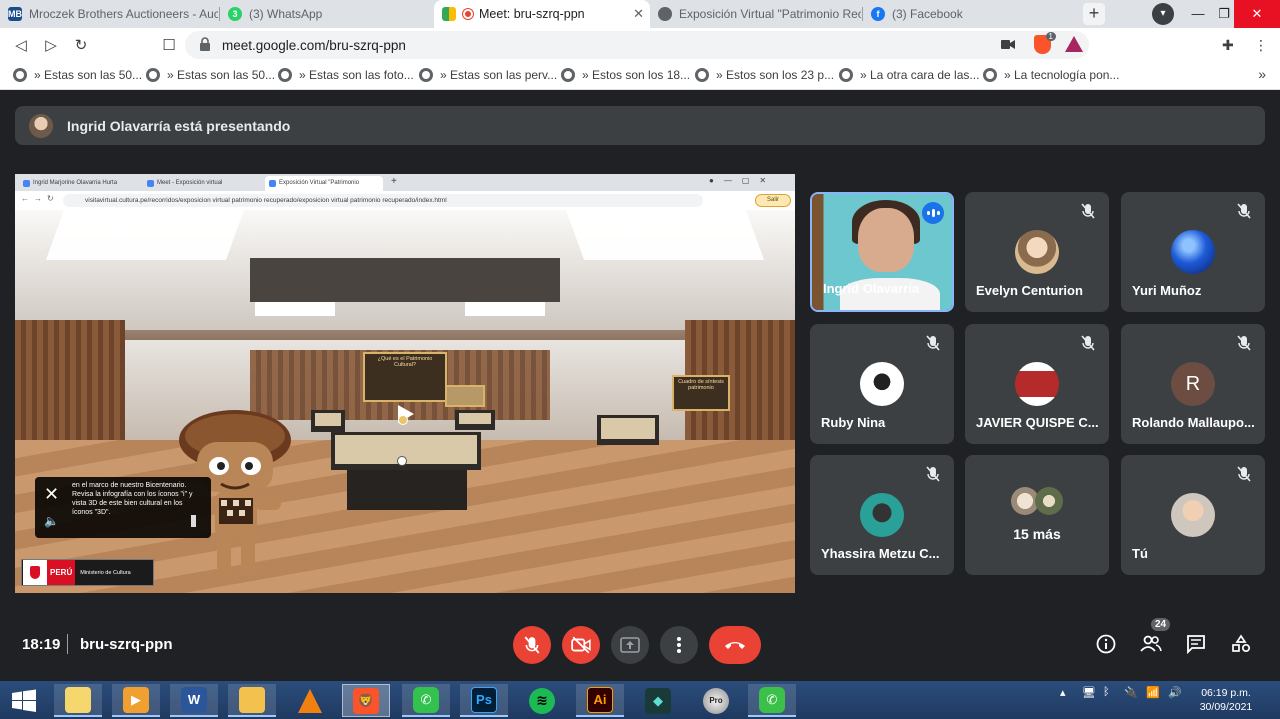 This screenshot has height=719, width=1280. What do you see at coordinates (205, 44) in the screenshot?
I see `lock-icon` at bounding box center [205, 44].